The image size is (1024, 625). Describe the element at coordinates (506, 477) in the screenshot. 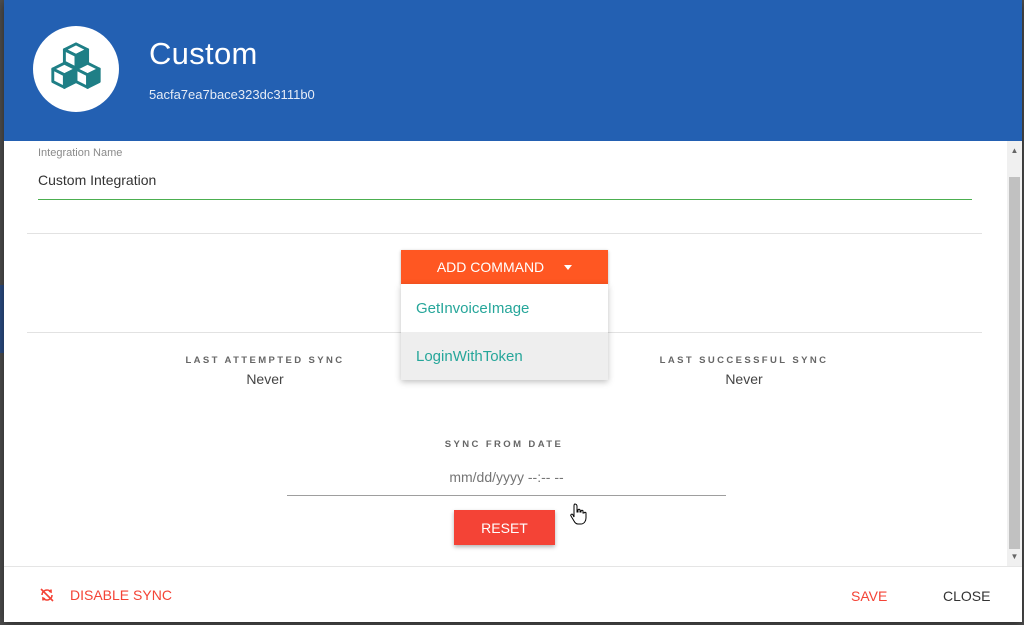

I see `sync-from-date-input` at that location.